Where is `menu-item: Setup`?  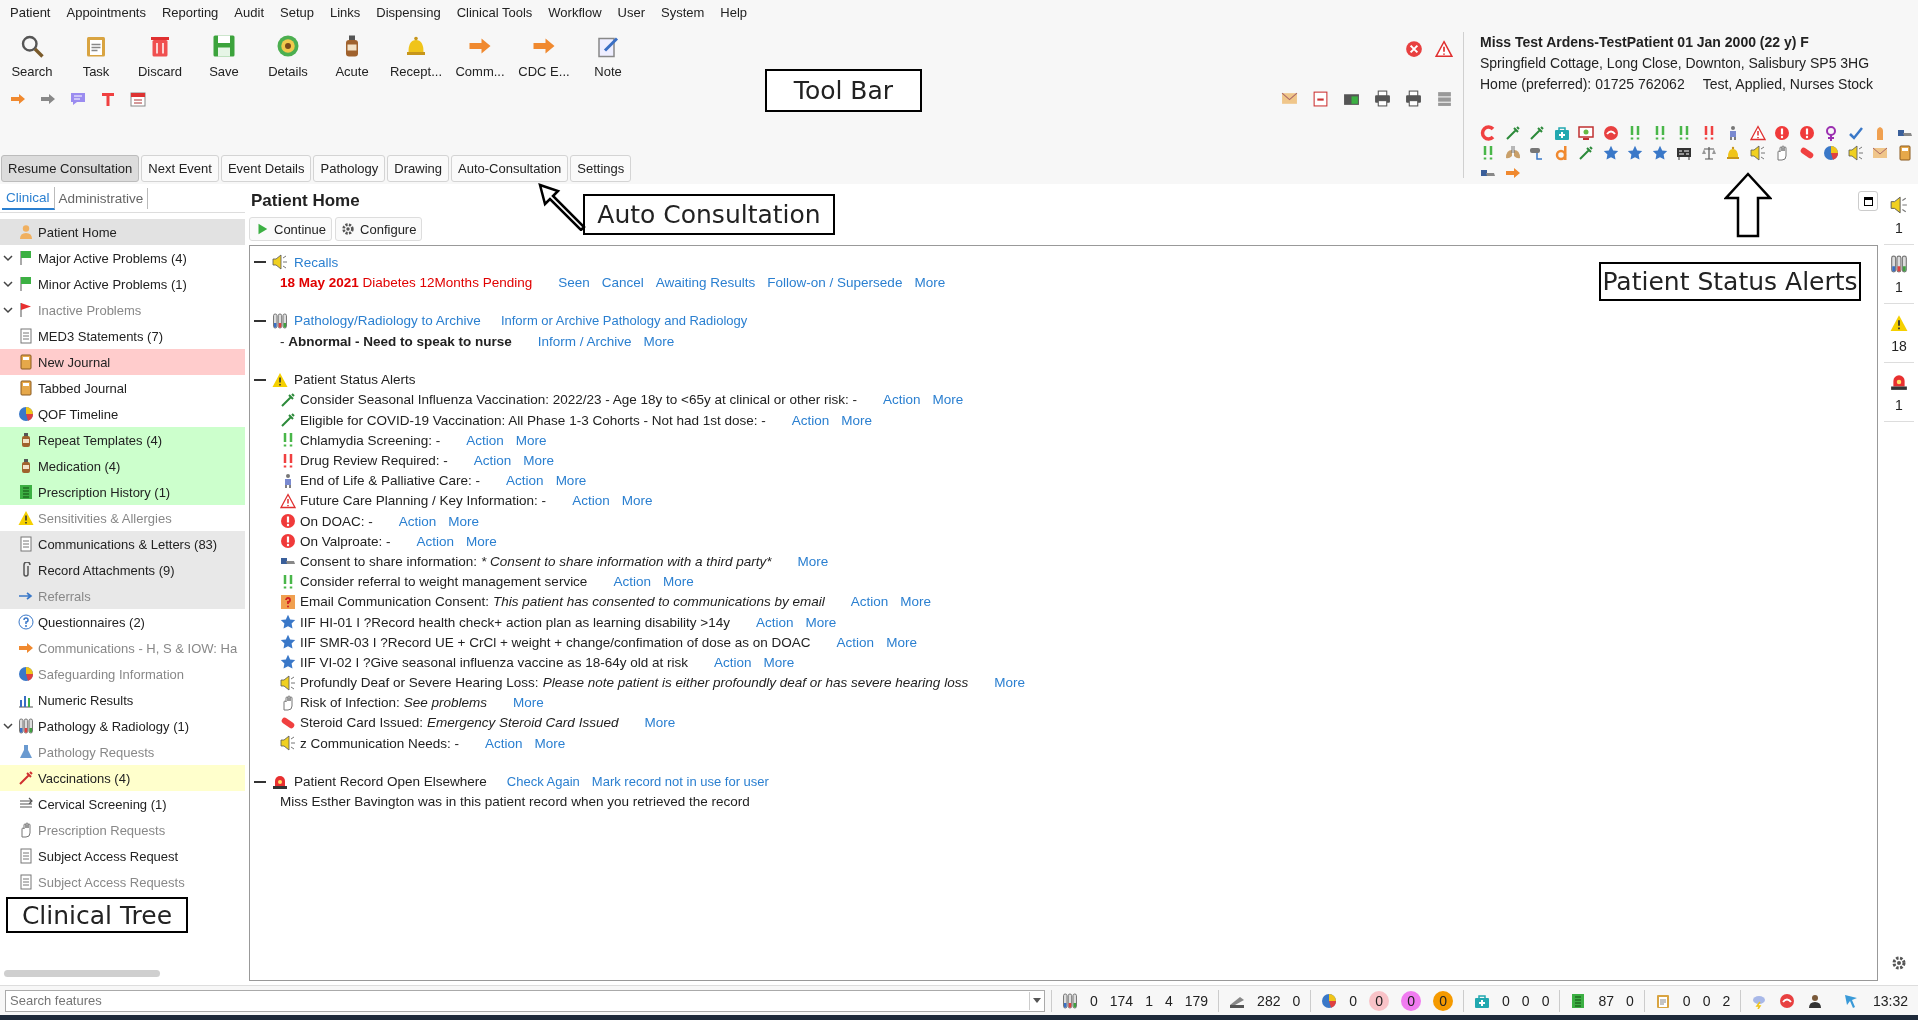
menu-item: Setup is located at coordinates (297, 12).